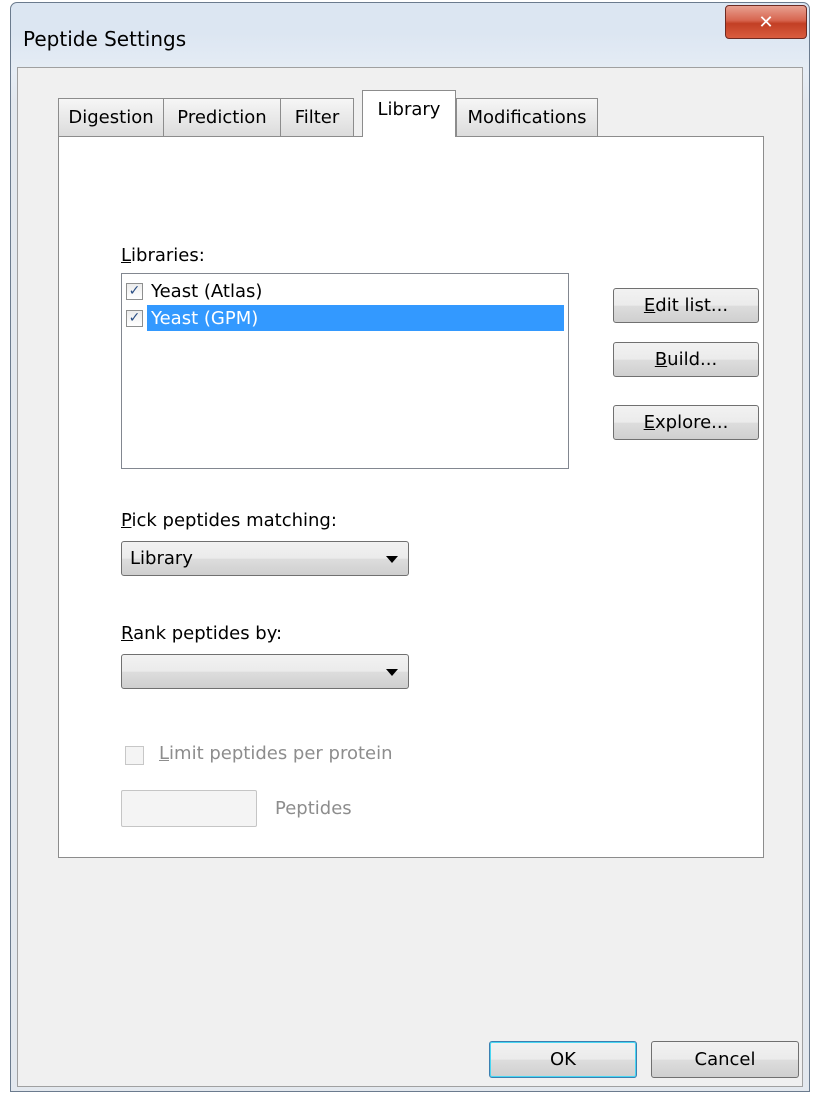 The image size is (817, 1103). Describe the element at coordinates (281, 753) in the screenshot. I see `label-text: imit peptides per protein` at that location.